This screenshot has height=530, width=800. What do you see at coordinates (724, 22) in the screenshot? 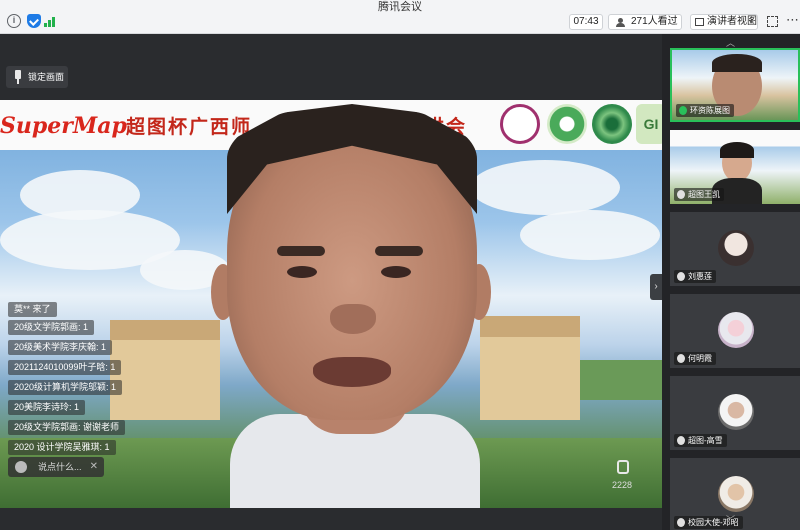
I see `view-mode-dropdown: 演讲者视图 ▾` at bounding box center [724, 22].